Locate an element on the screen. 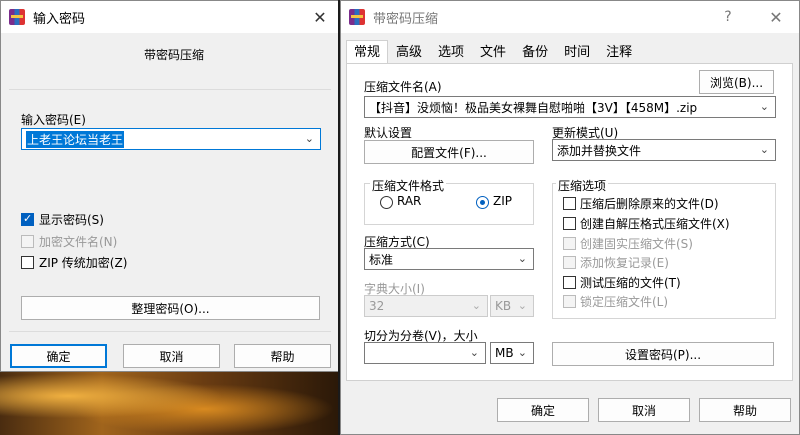 This screenshot has height=435, width=800. password-value: 上老王论坛当老王 is located at coordinates (75, 139).